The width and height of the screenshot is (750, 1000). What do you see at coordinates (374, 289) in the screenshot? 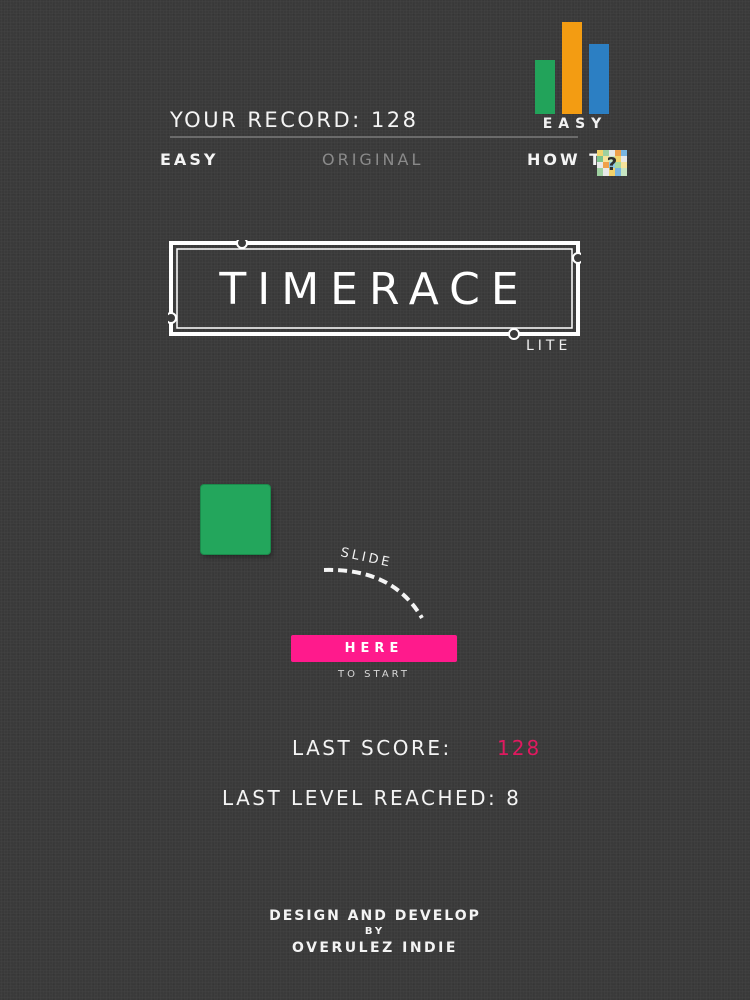
I see `game-title: TIMERACE` at bounding box center [374, 289].